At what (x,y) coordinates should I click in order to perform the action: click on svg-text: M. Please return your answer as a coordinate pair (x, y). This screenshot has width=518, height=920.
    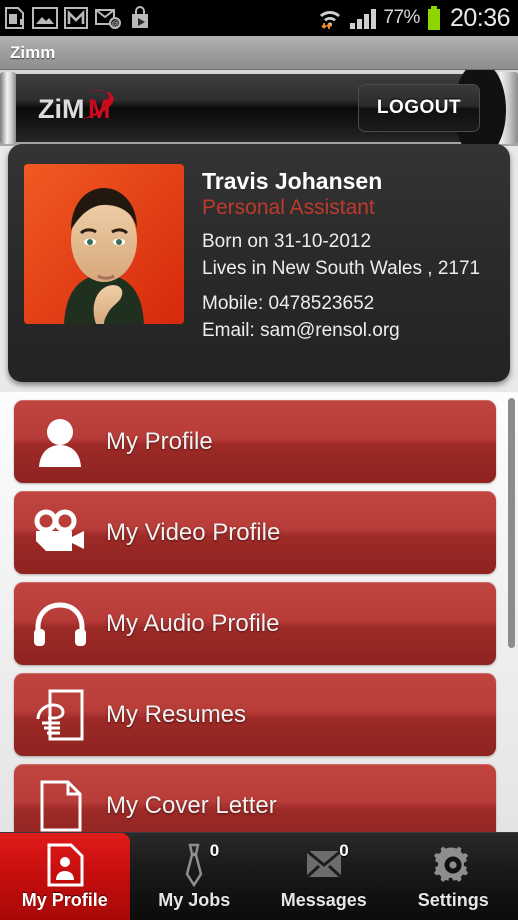
    Looking at the image, I should click on (99, 109).